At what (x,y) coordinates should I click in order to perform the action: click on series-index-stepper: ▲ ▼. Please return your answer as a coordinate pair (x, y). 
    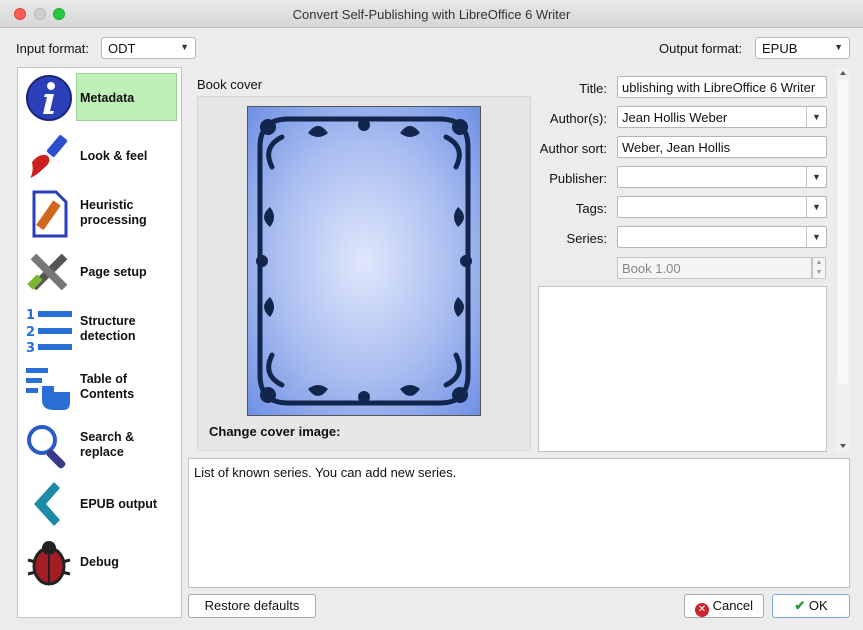
    Looking at the image, I should click on (819, 268).